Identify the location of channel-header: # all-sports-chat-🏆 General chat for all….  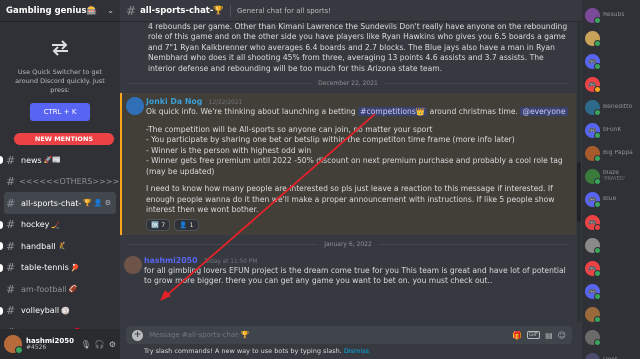
(351, 11).